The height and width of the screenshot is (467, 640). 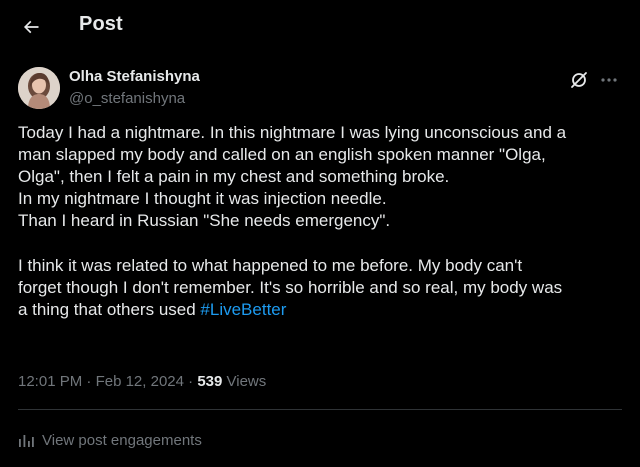 What do you see at coordinates (320, 26) in the screenshot?
I see `post-header: Post` at bounding box center [320, 26].